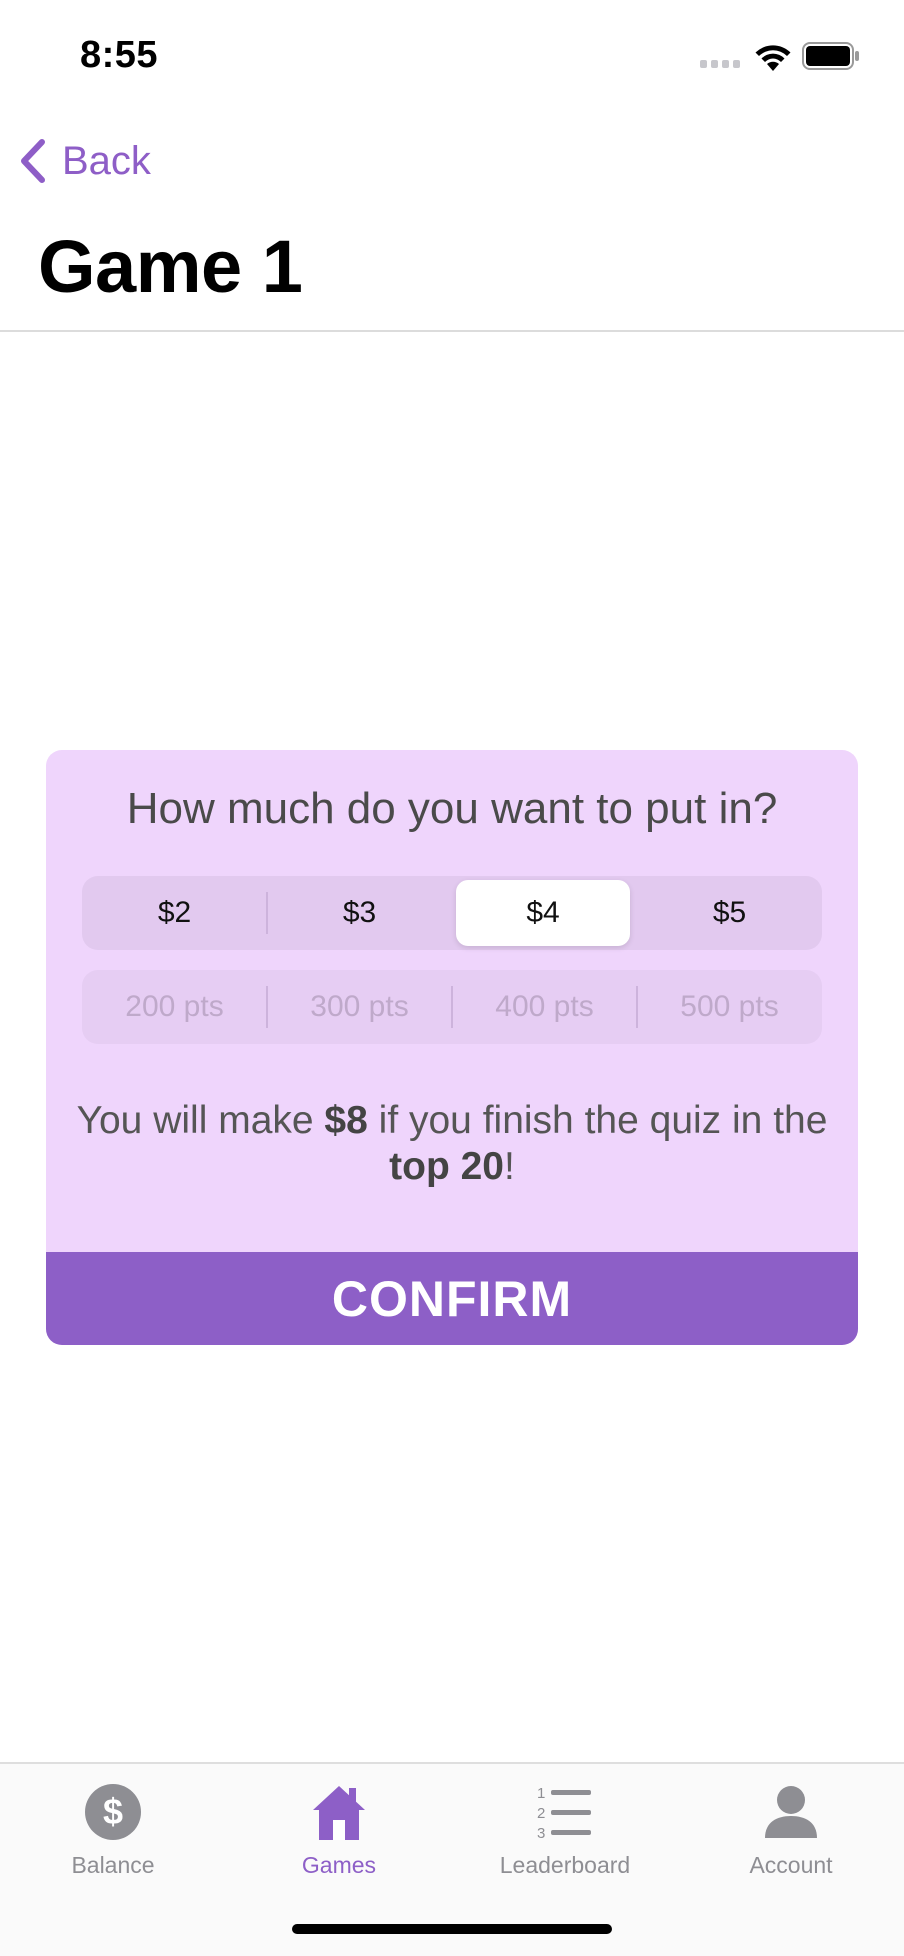 The image size is (904, 1956). What do you see at coordinates (359, 1006) in the screenshot?
I see `points-option-300: 300 pts` at bounding box center [359, 1006].